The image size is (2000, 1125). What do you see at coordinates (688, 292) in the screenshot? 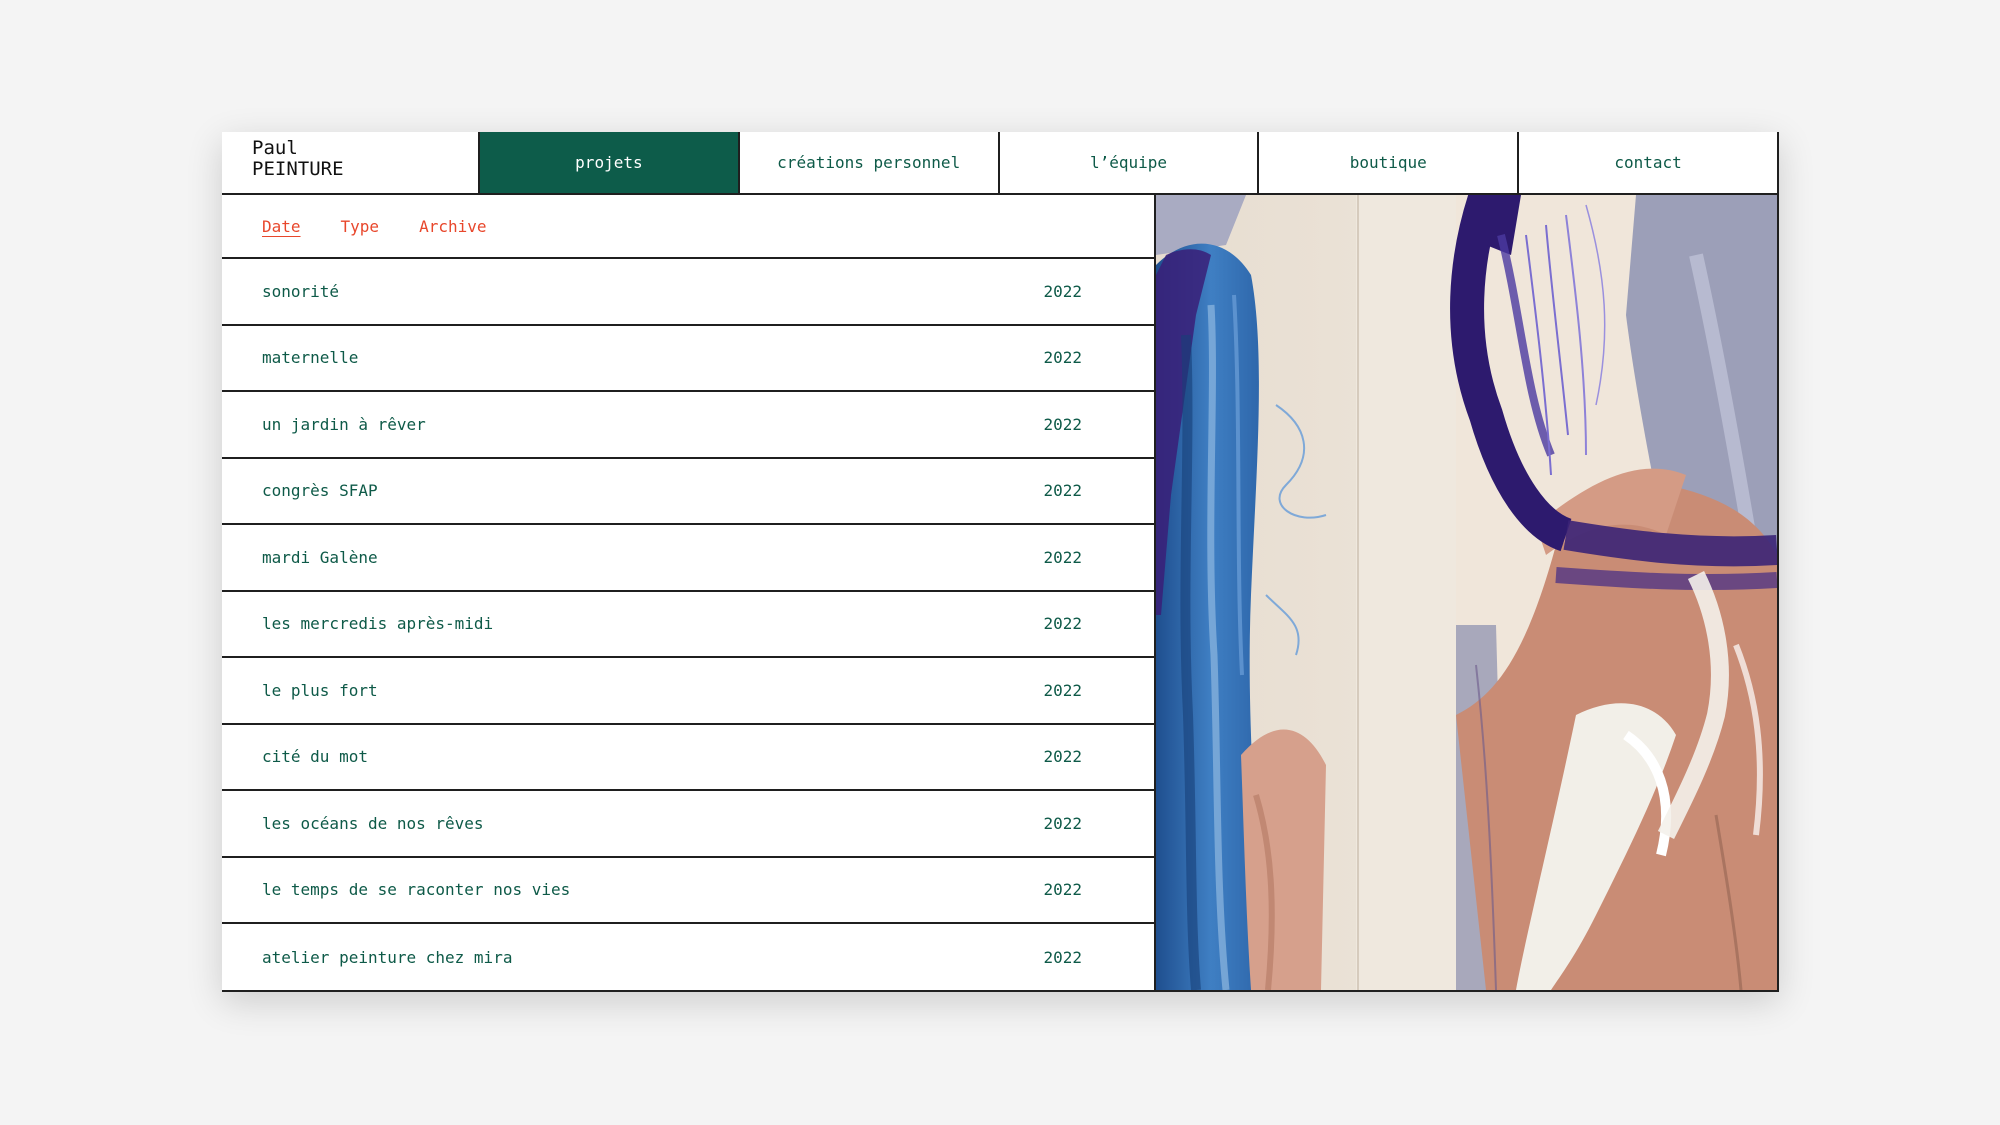
I see `project-row: sonorité 2022` at bounding box center [688, 292].